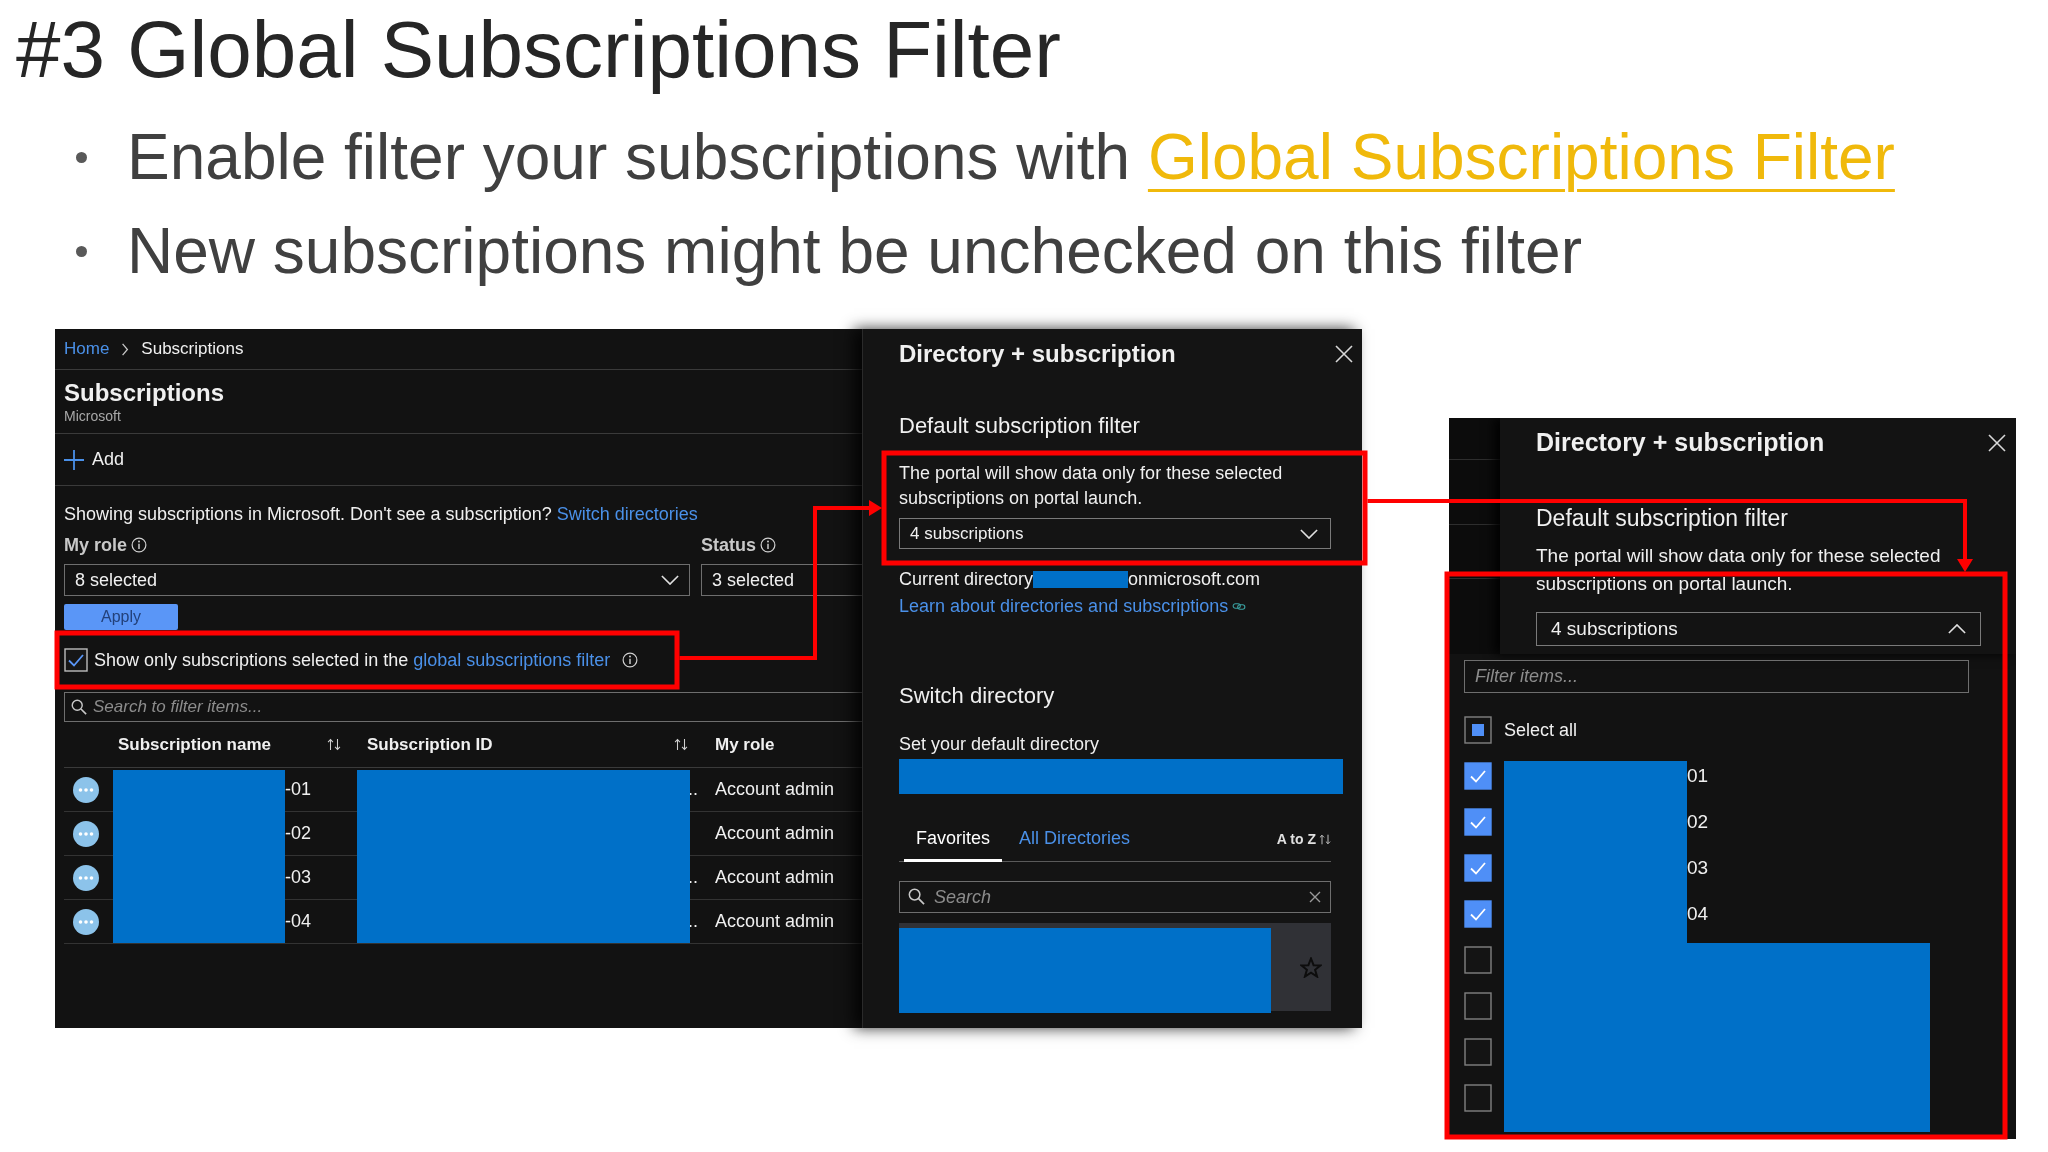  Describe the element at coordinates (1315, 897) in the screenshot. I see `clear-icon` at that location.